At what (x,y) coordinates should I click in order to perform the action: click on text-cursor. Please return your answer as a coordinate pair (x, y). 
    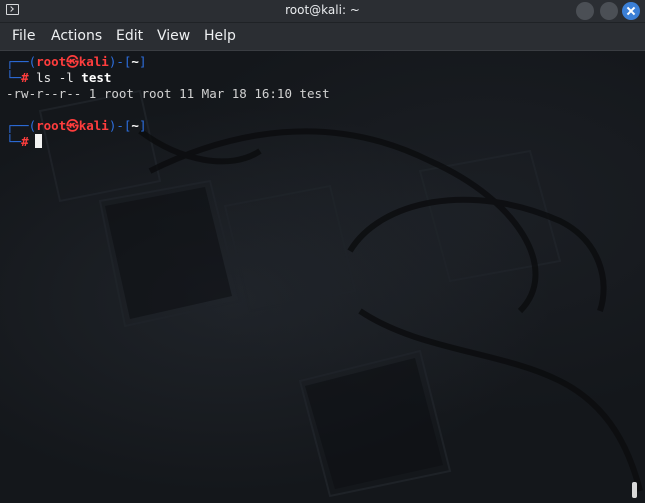
    Looking at the image, I should click on (38, 141).